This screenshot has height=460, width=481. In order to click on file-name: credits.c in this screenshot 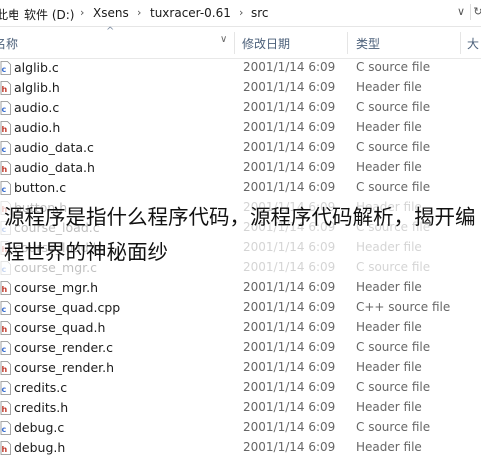, I will do `click(40, 387)`.